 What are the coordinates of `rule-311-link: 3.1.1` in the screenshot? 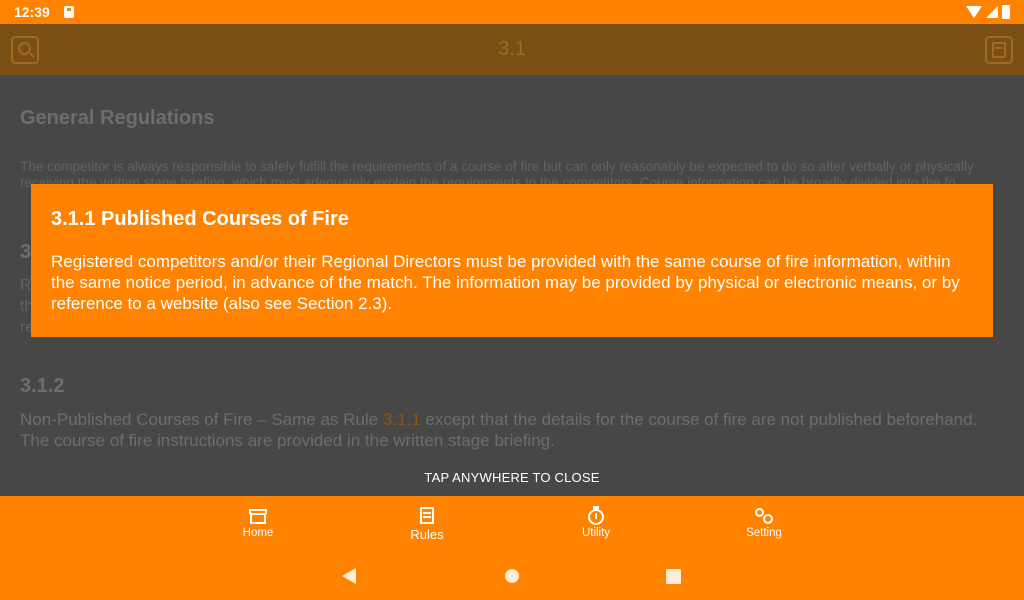 It's located at (402, 419).